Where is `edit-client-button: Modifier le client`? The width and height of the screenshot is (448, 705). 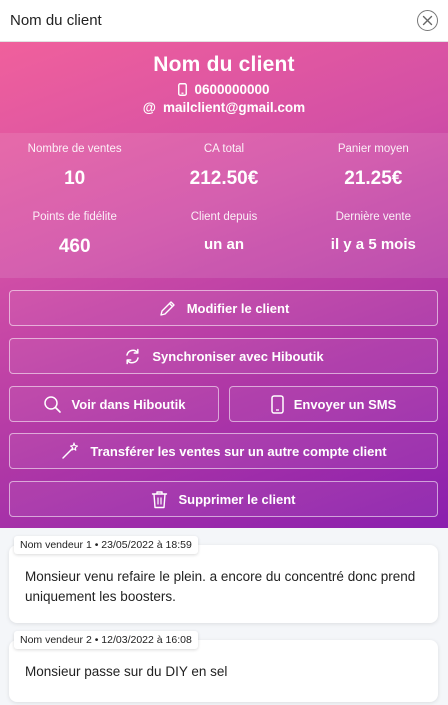
edit-client-button: Modifier le client is located at coordinates (223, 308).